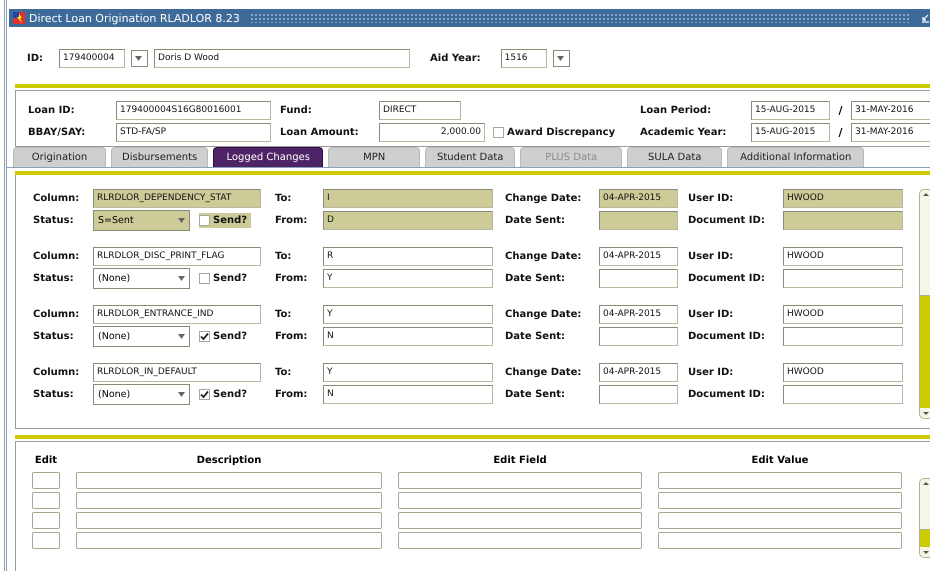 This screenshot has height=571, width=930. I want to click on academic-year-end-field: 31-MAY-2016, so click(890, 132).